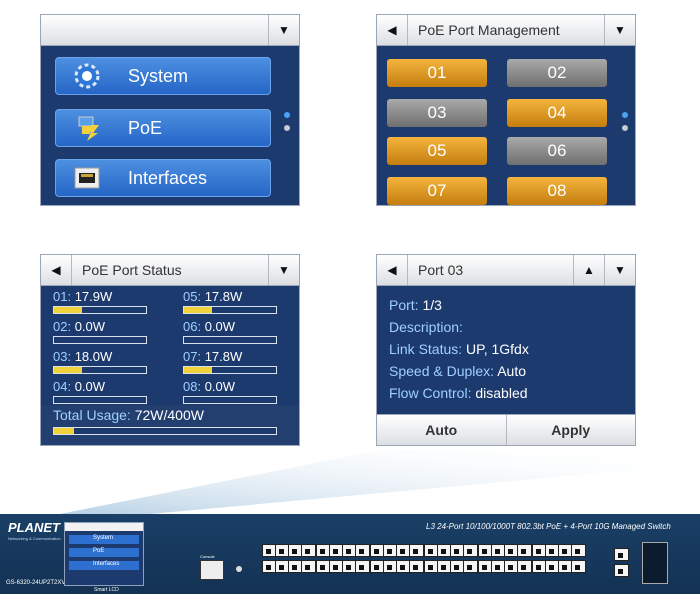 This screenshot has width=700, height=594. I want to click on console-label: Console, so click(207, 556).